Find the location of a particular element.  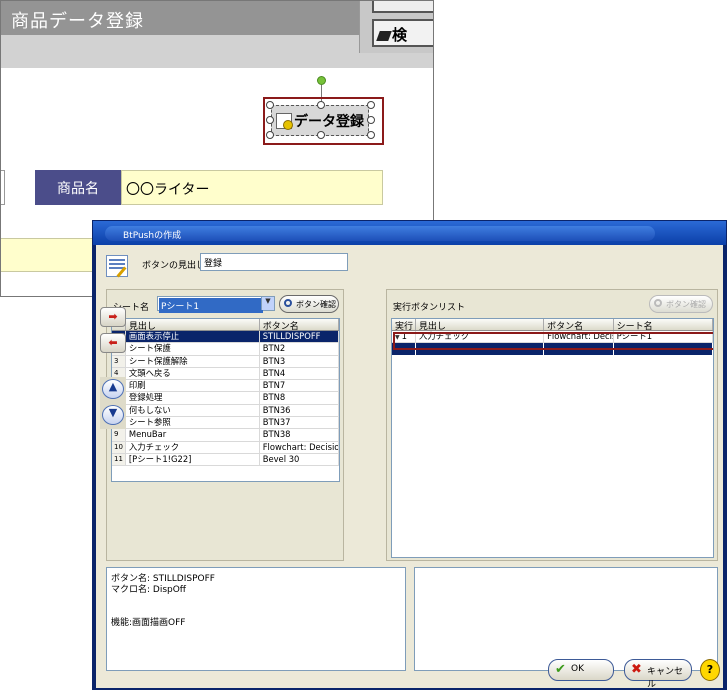

move-up-button: ▲ is located at coordinates (113, 389).